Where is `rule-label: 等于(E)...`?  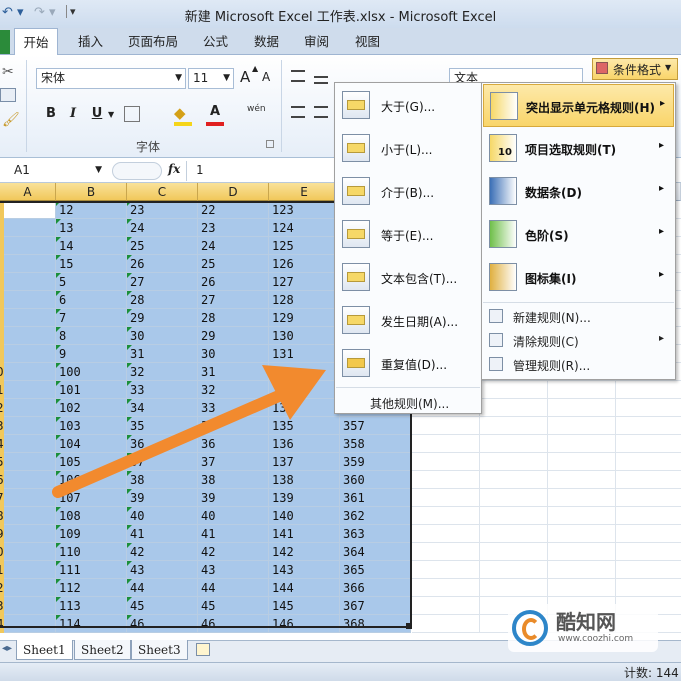
rule-label: 等于(E)... is located at coordinates (407, 236).